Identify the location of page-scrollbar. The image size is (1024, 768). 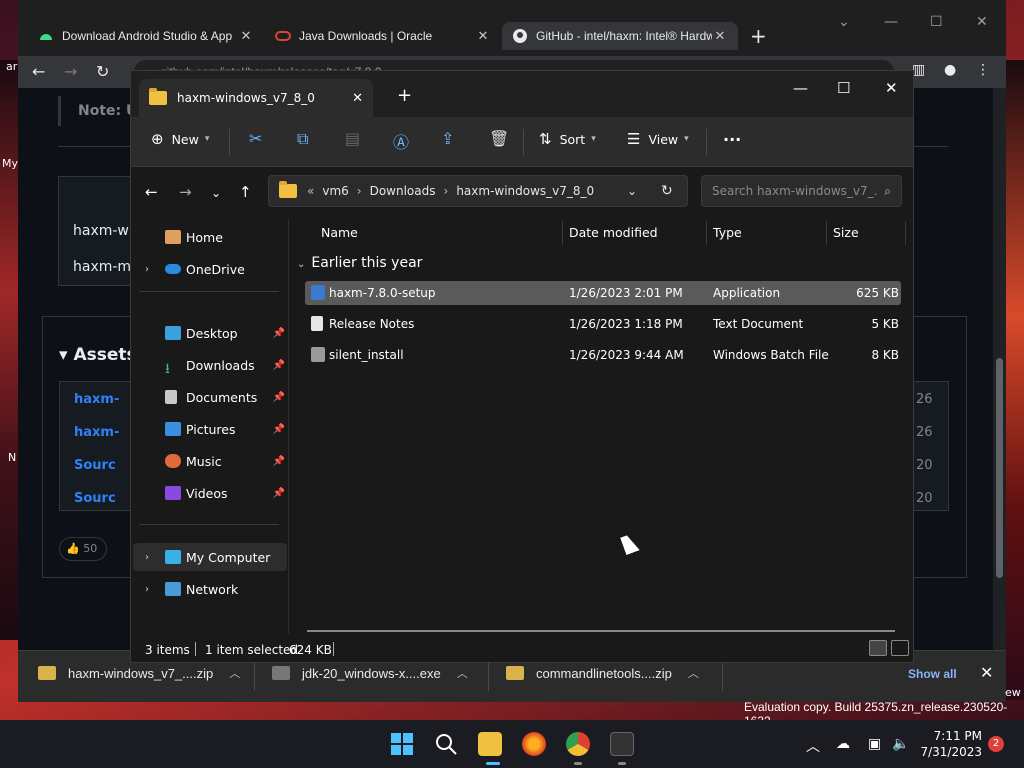
(999, 369).